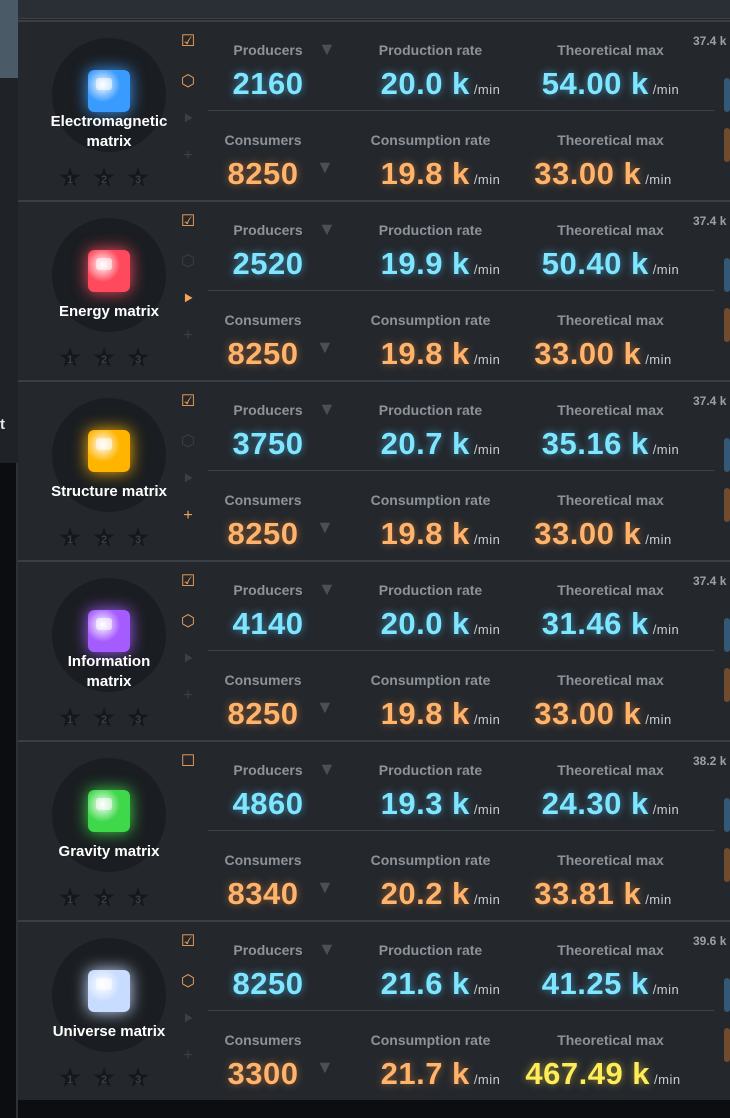 The height and width of the screenshot is (1118, 730). Describe the element at coordinates (109, 491) in the screenshot. I see `matrix-name: Structure matrix` at that location.